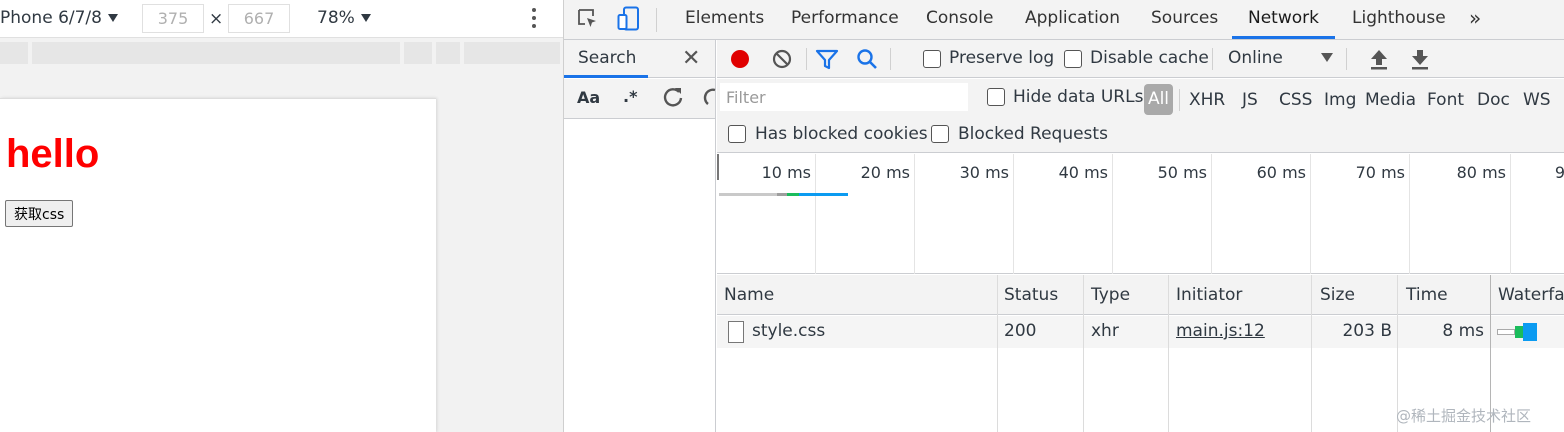 The image size is (1564, 432). What do you see at coordinates (1537, 100) in the screenshot?
I see `filter-type-ws: WS` at bounding box center [1537, 100].